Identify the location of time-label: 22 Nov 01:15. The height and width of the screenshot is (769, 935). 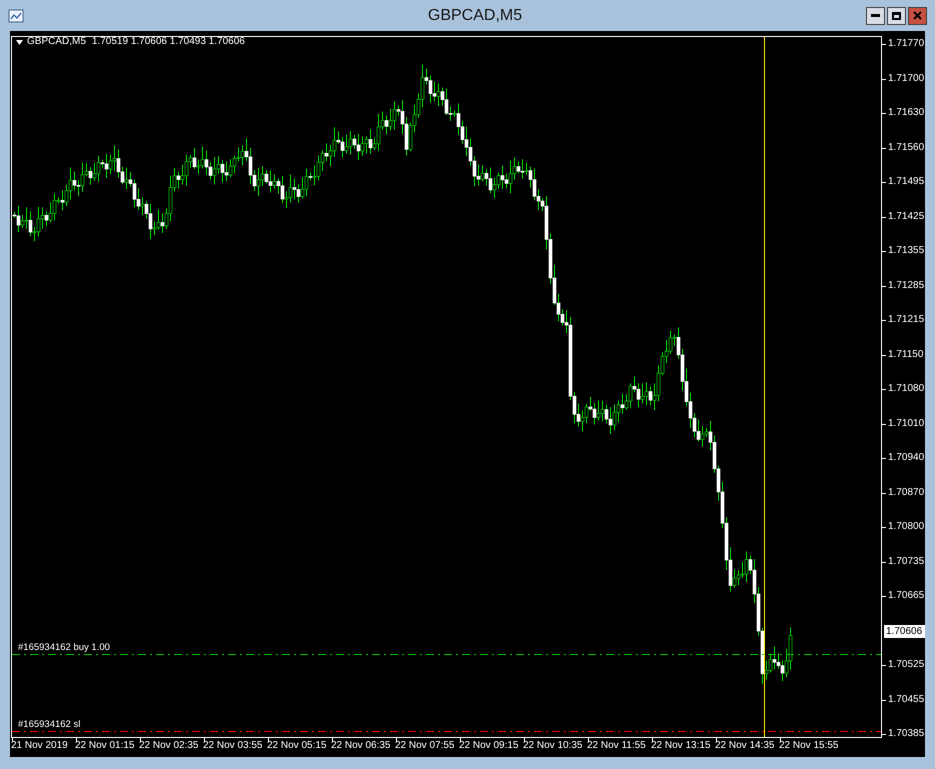
(104, 746).